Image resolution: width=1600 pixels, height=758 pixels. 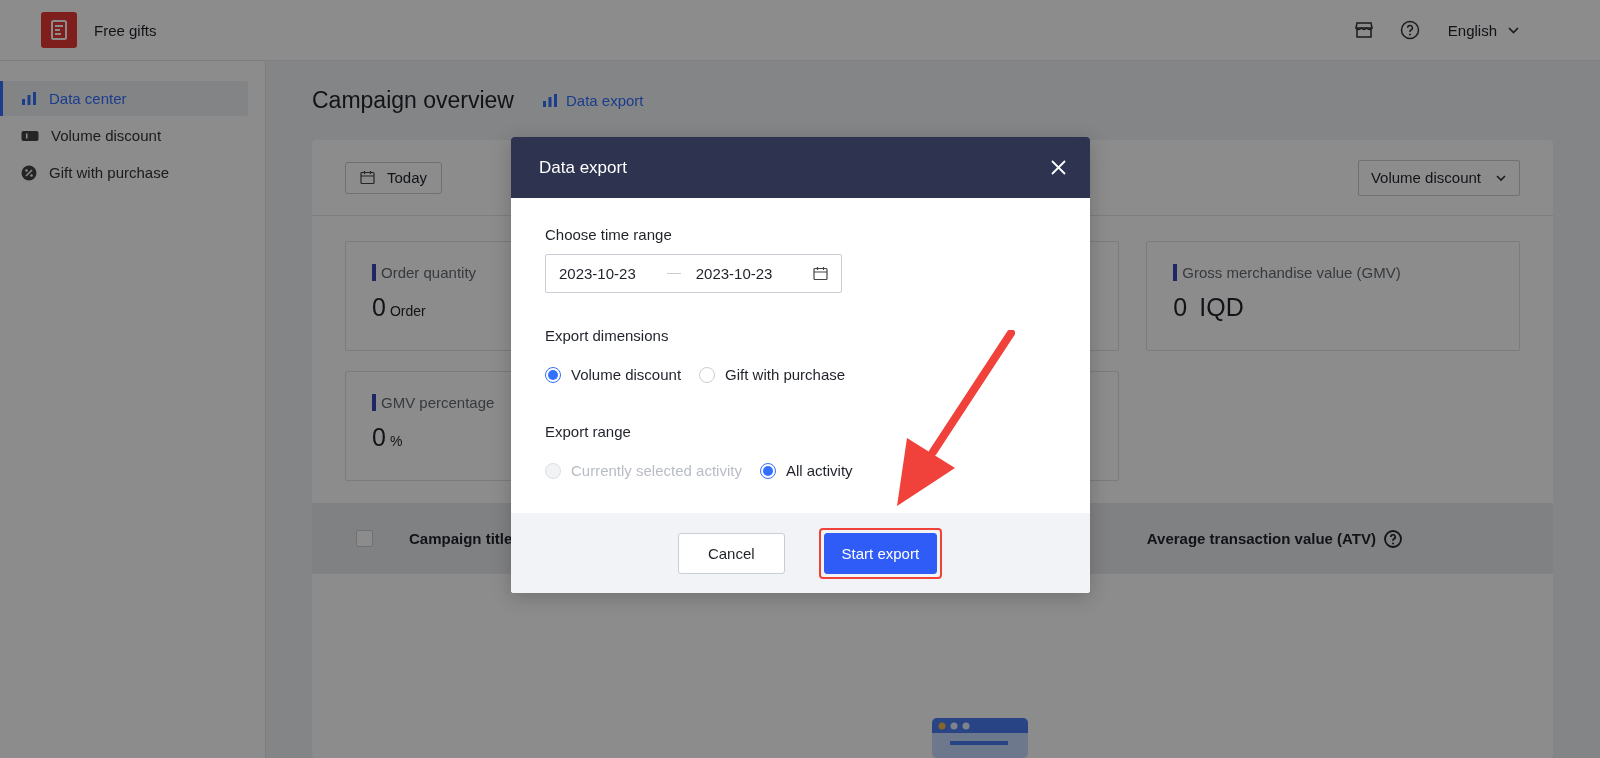 What do you see at coordinates (59, 30) in the screenshot?
I see `logo-icon` at bounding box center [59, 30].